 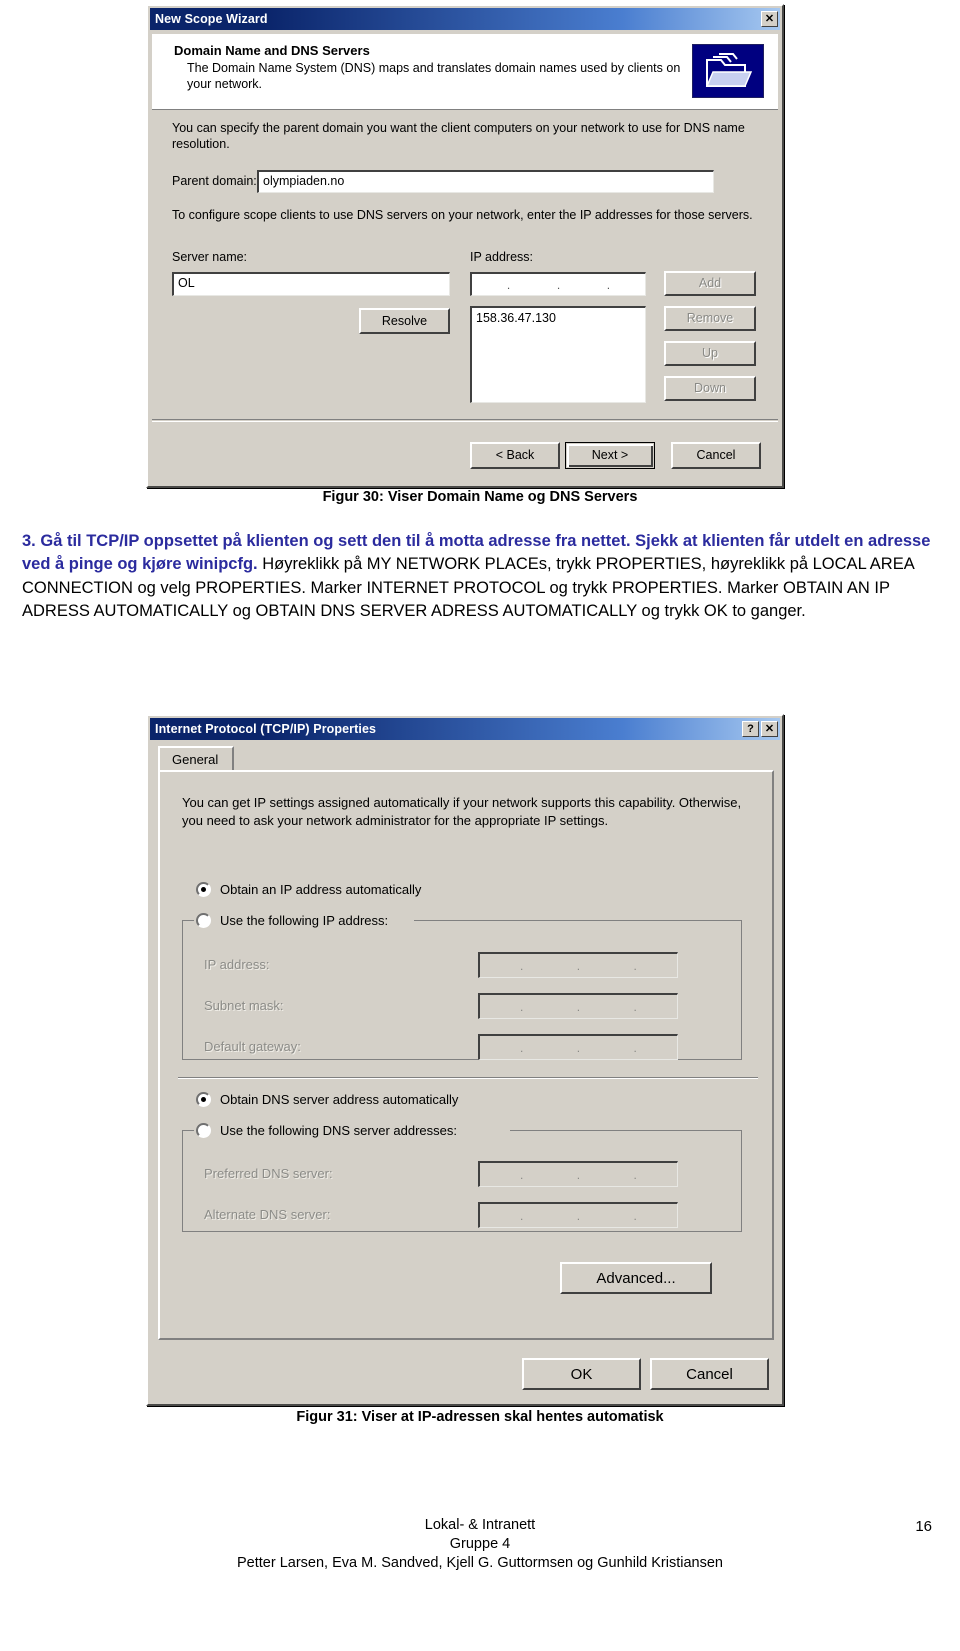 What do you see at coordinates (560, 318) in the screenshot?
I see `list-item: 158.36.47.130` at bounding box center [560, 318].